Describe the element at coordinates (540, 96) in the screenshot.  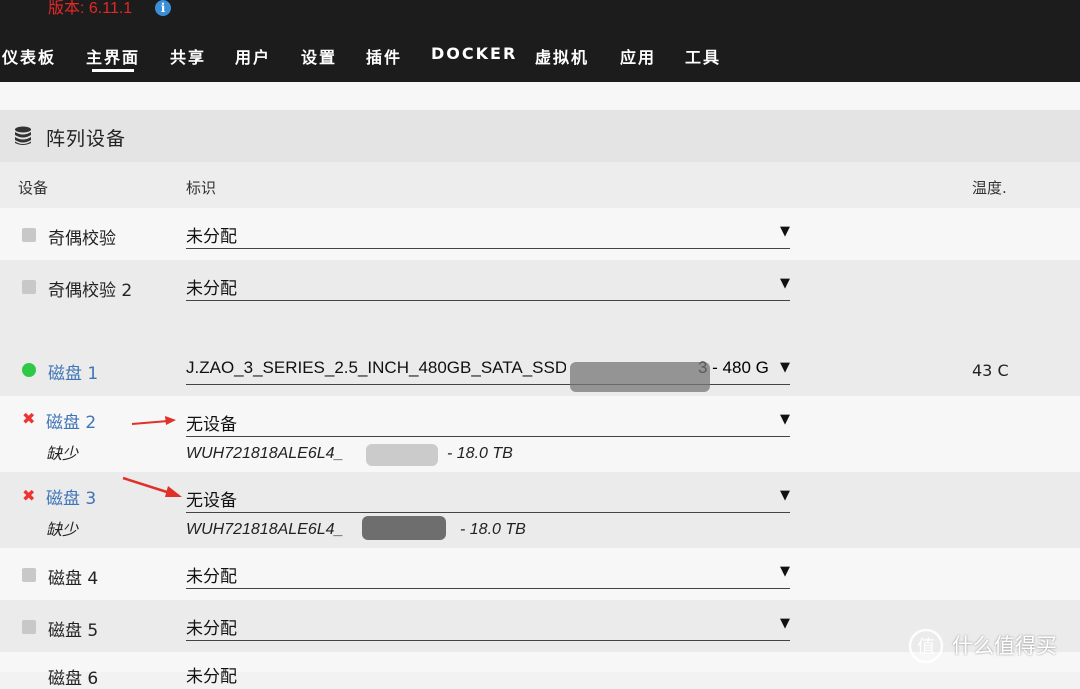
I see `spacer` at that location.